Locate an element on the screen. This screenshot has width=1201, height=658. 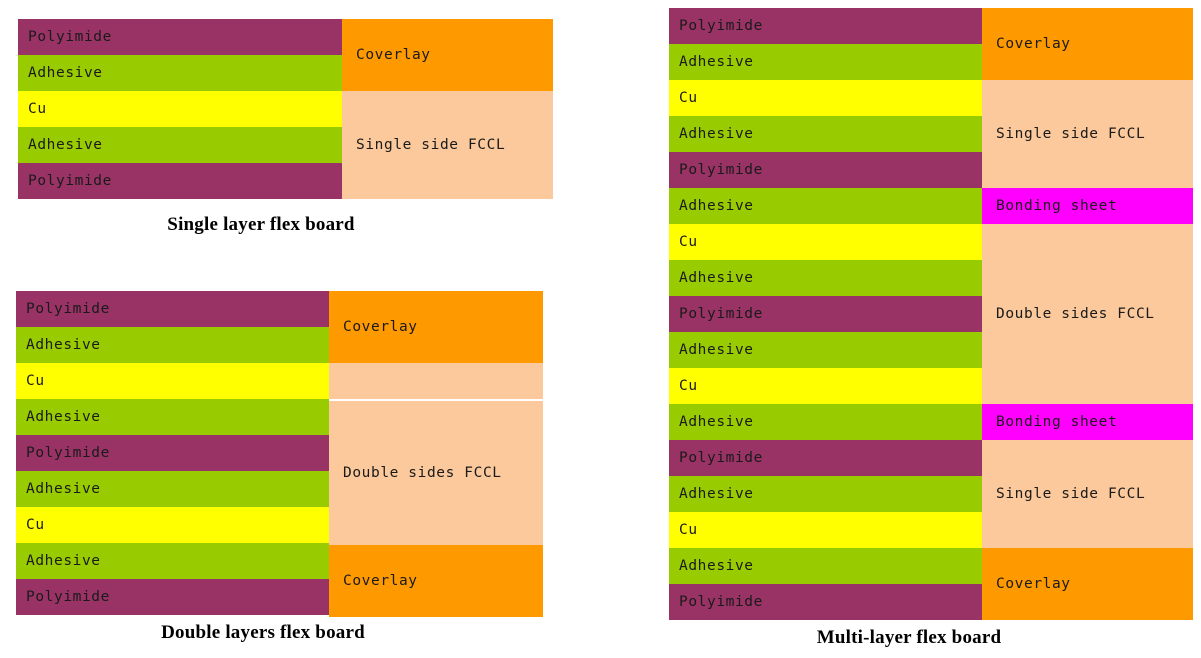
group-column: Coverlay Double sides FCCL Coverlay is located at coordinates (436, 454).